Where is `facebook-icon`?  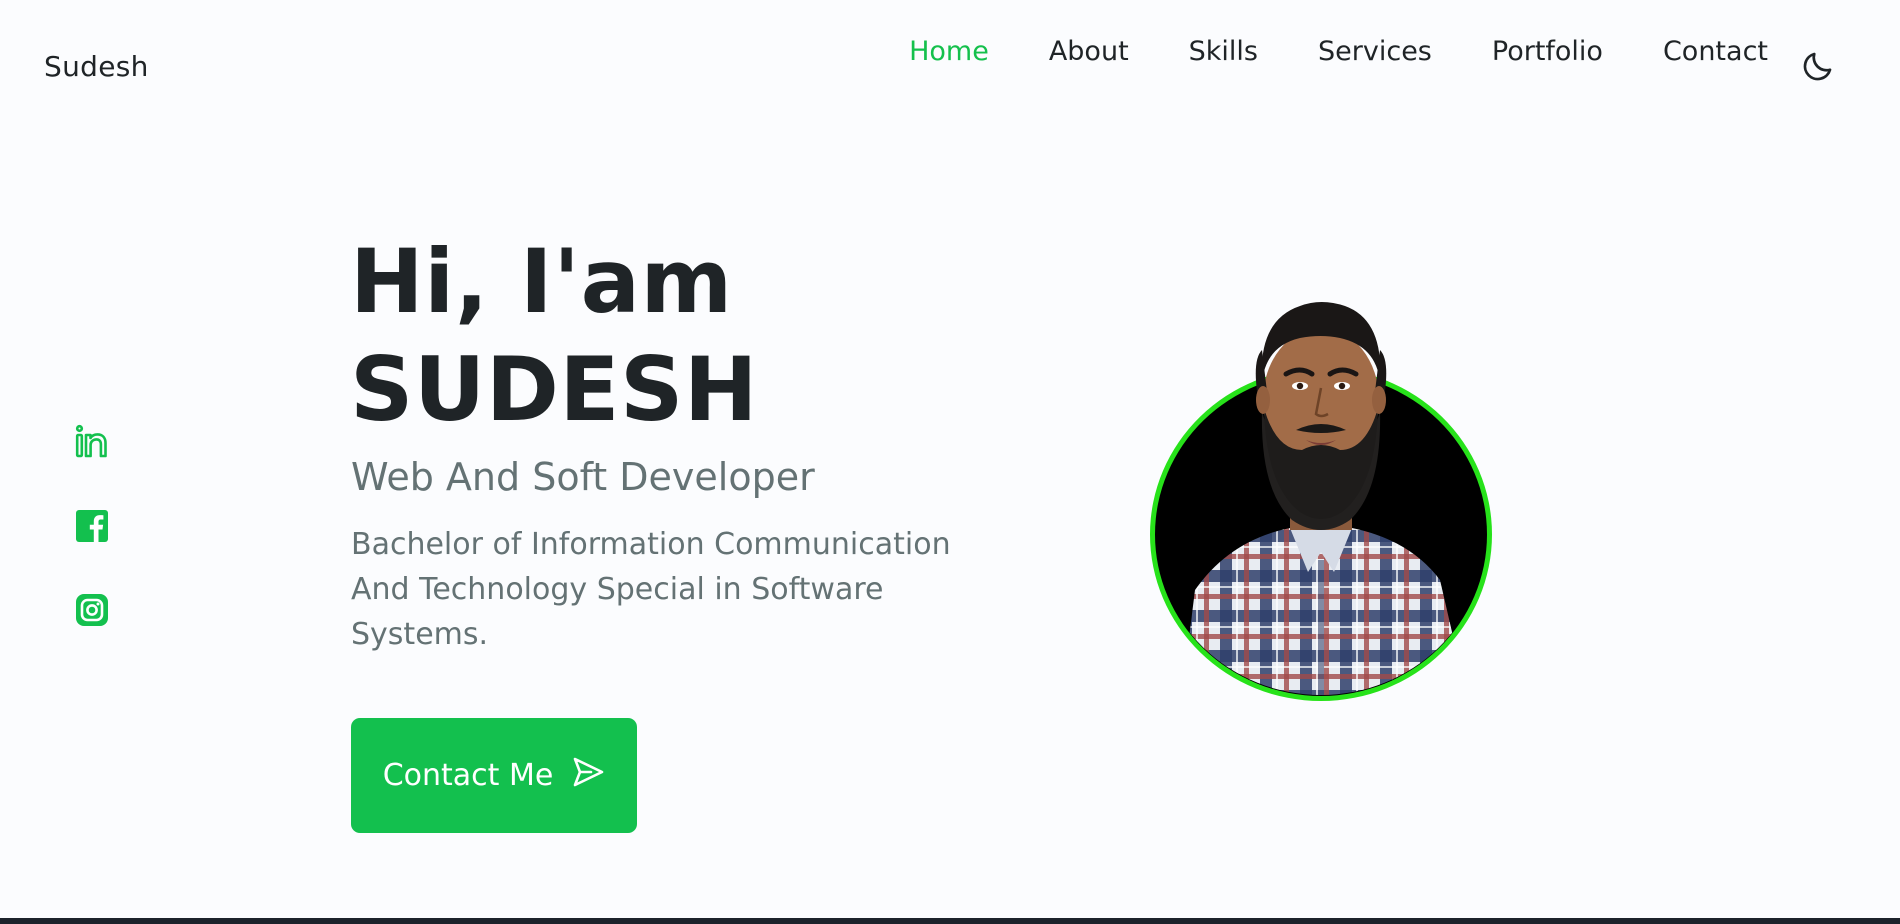 facebook-icon is located at coordinates (92, 526).